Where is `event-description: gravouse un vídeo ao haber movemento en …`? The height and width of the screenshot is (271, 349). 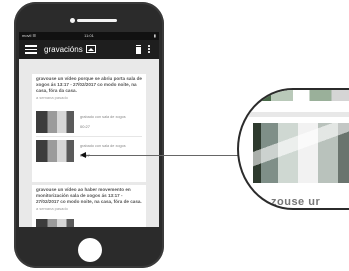 event-description: gravouse un vídeo ao haber movemento en … is located at coordinates (89, 196).